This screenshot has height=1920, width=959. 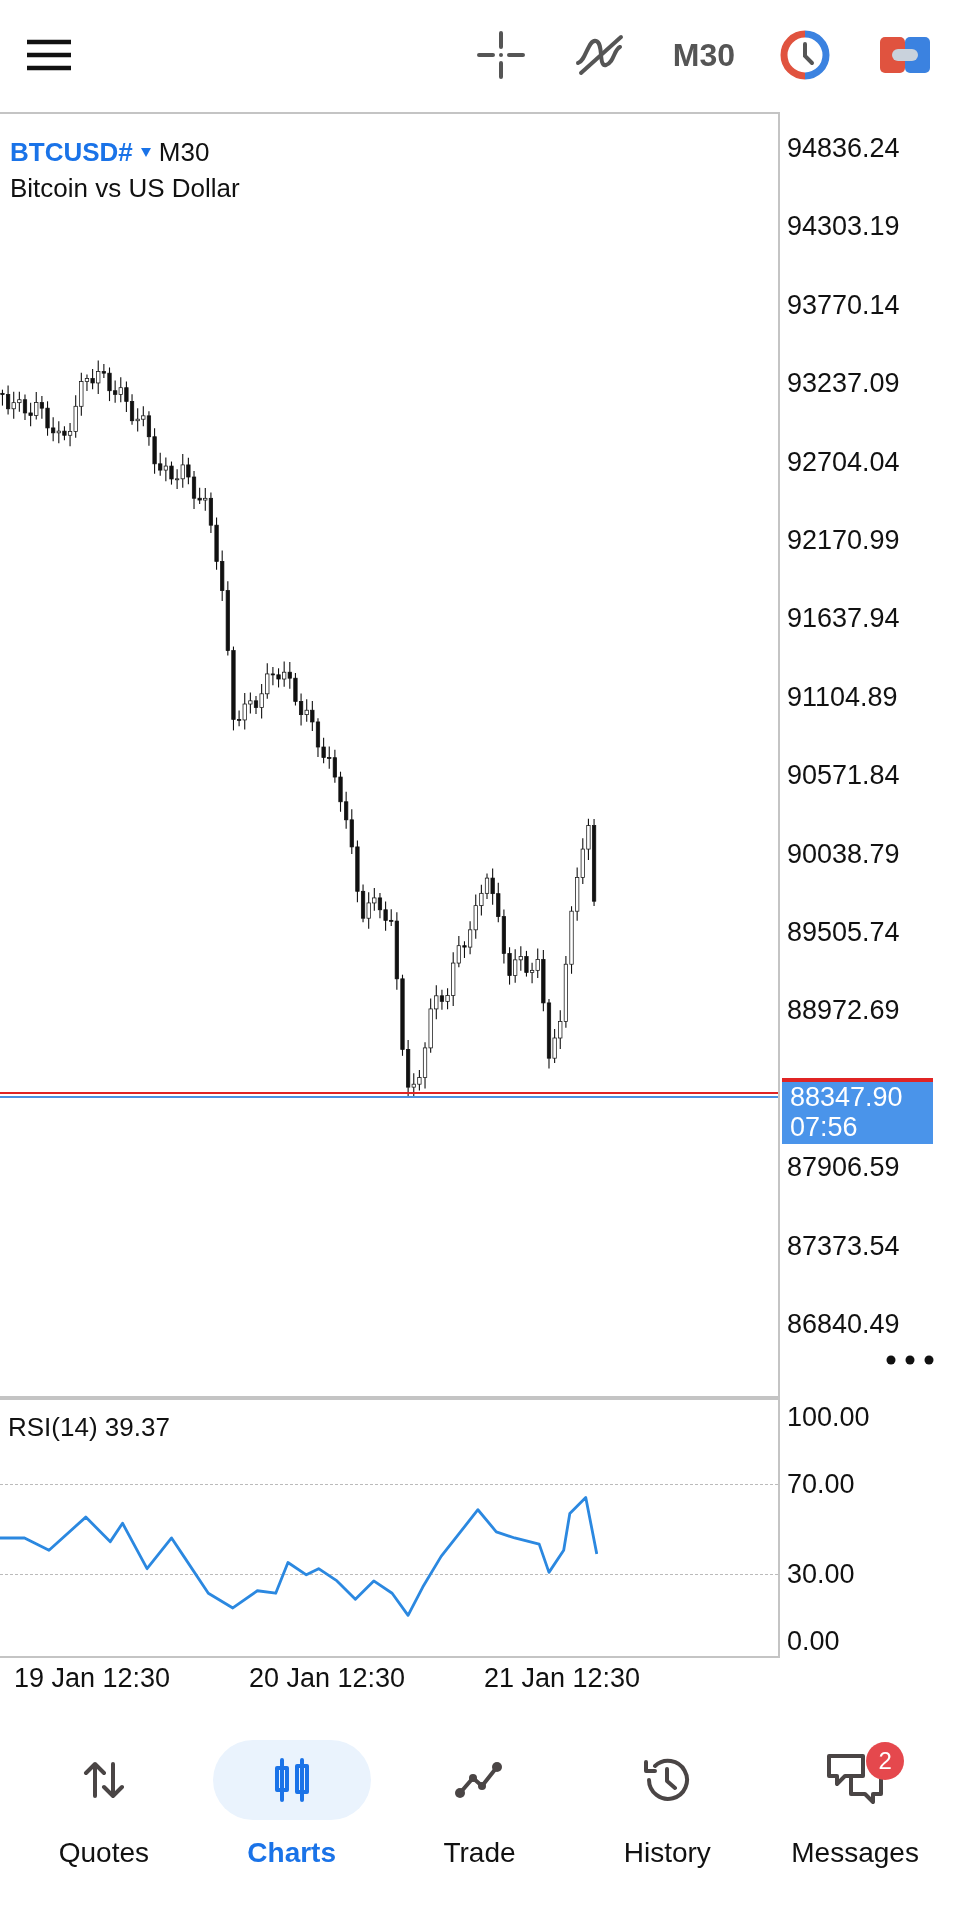 What do you see at coordinates (93, 1678) in the screenshot?
I see `time-axis-label: 19 Jan 12:30` at bounding box center [93, 1678].